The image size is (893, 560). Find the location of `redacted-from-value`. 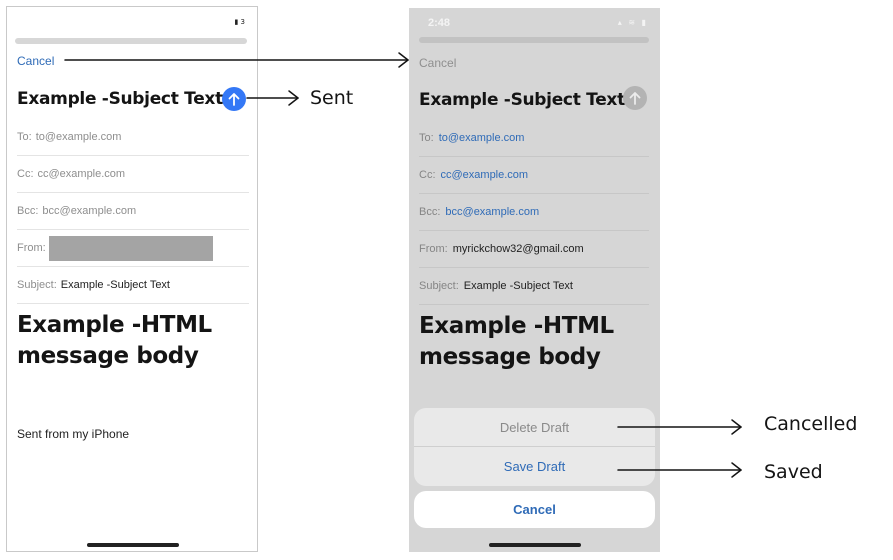

redacted-from-value is located at coordinates (130, 248).